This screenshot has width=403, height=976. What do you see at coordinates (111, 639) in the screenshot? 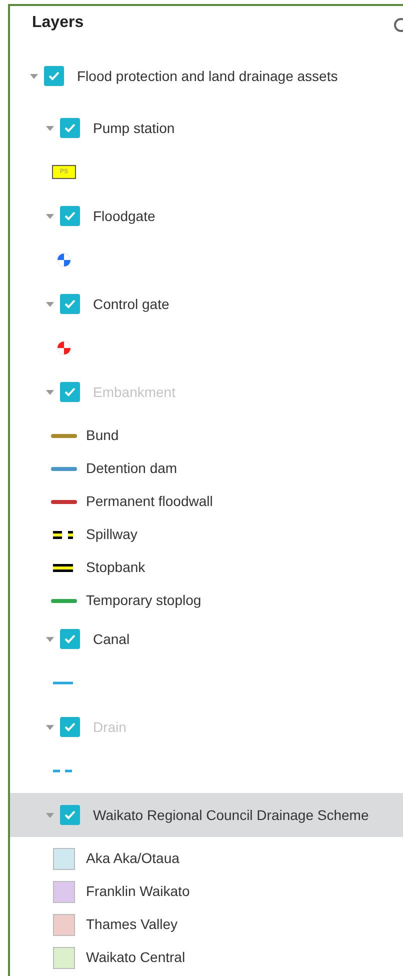
I see `layer-label: Canal` at bounding box center [111, 639].